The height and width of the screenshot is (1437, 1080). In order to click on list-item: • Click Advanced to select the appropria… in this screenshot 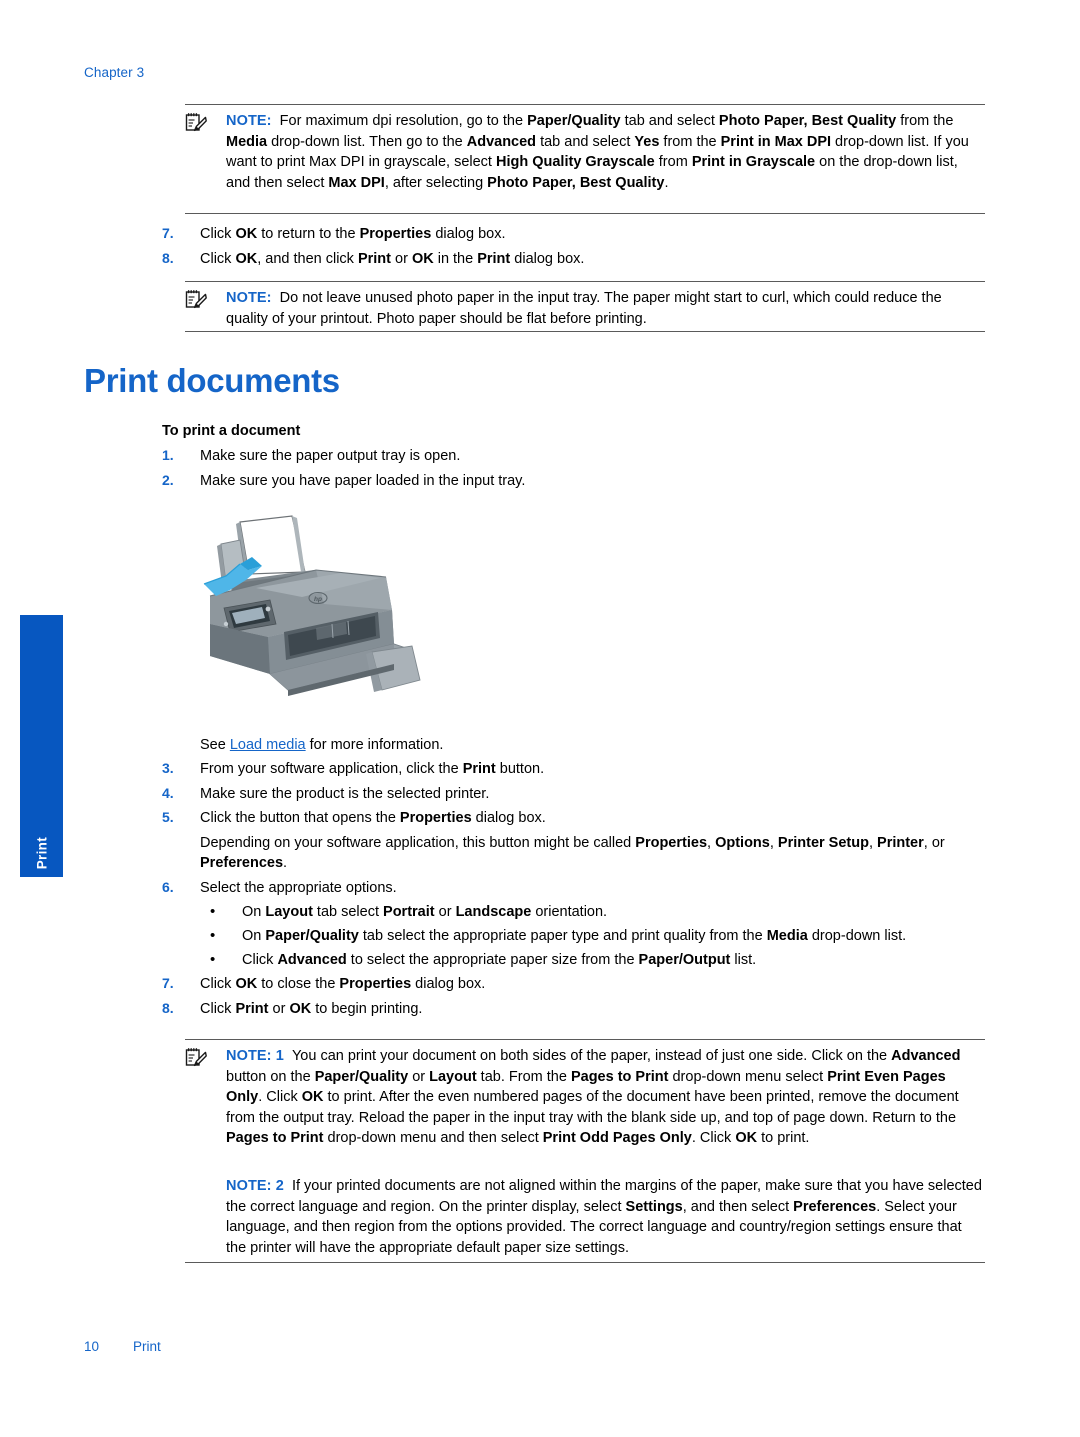, I will do `click(611, 960)`.